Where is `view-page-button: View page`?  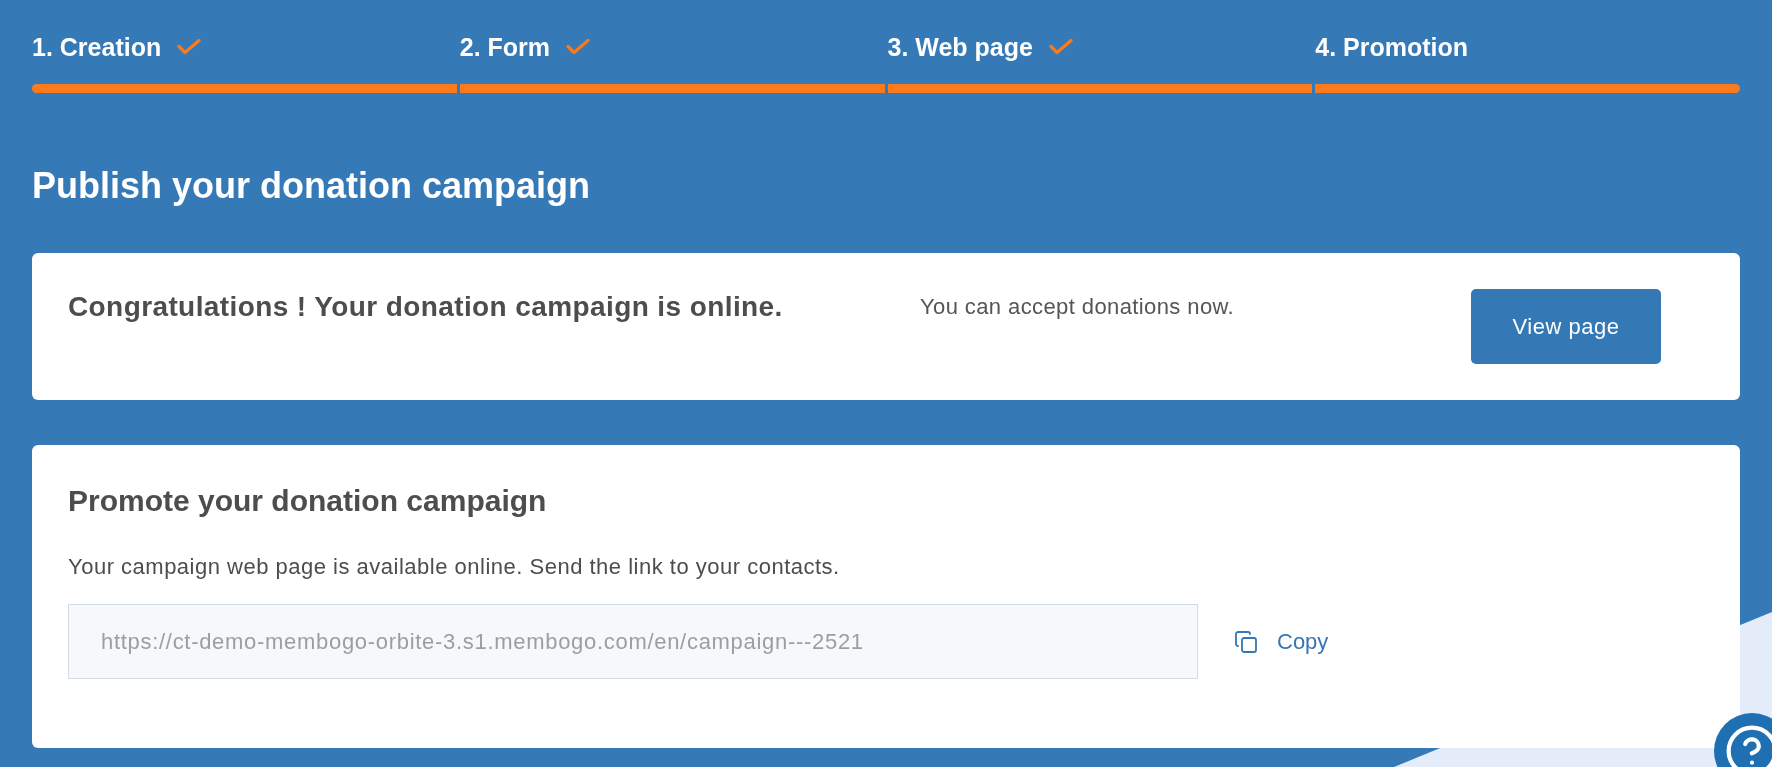
view-page-button: View page is located at coordinates (1566, 326).